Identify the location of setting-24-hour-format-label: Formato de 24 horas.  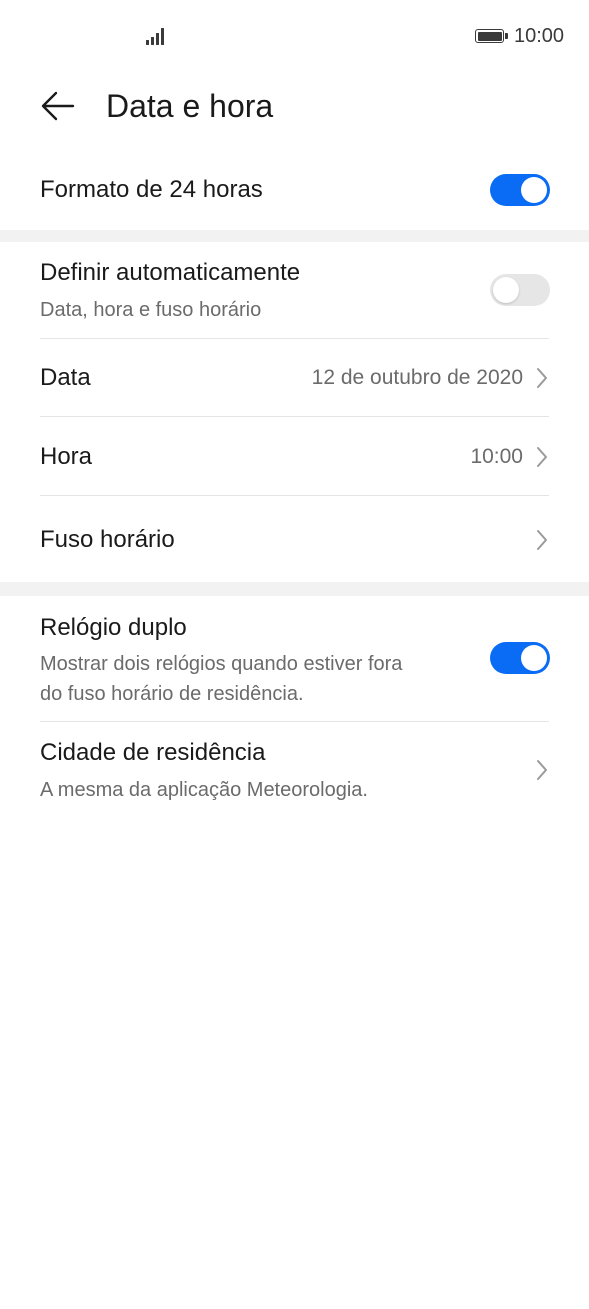
(151, 189).